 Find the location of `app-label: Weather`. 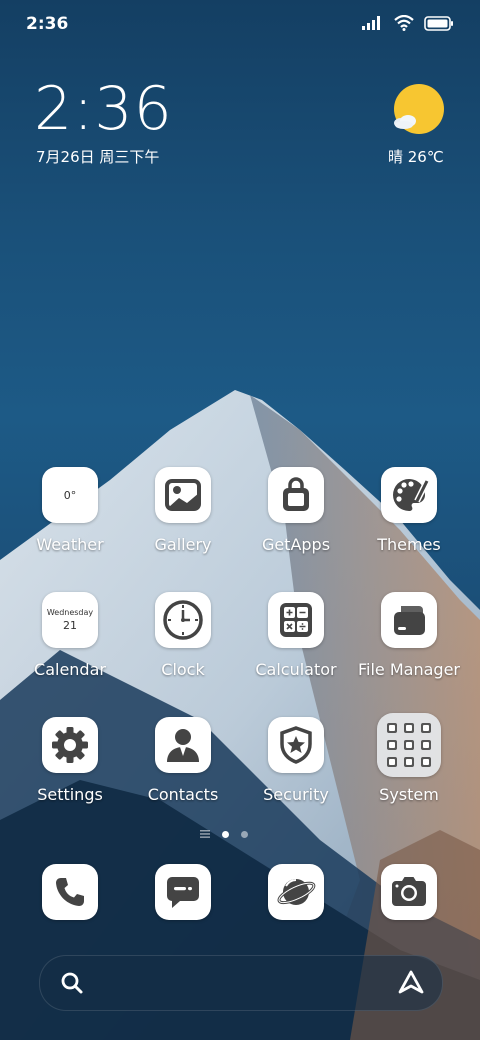

app-label: Weather is located at coordinates (70, 544).